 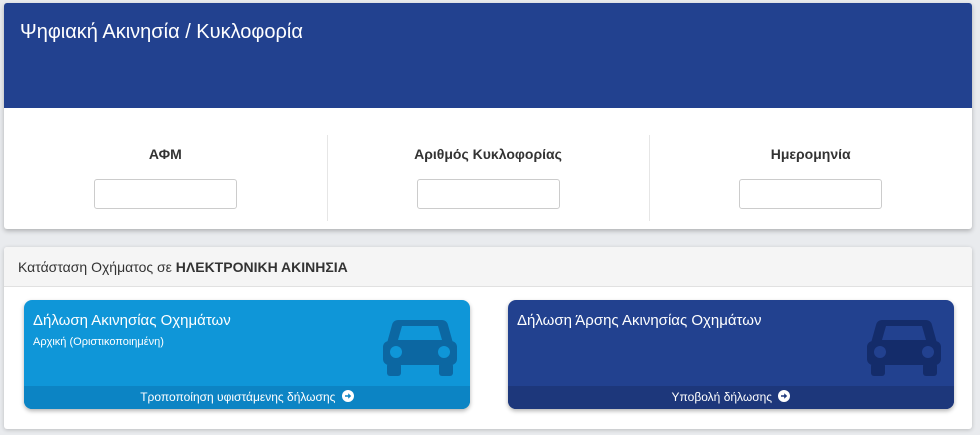 What do you see at coordinates (810, 154) in the screenshot?
I see `date-label: Ημερομηνία` at bounding box center [810, 154].